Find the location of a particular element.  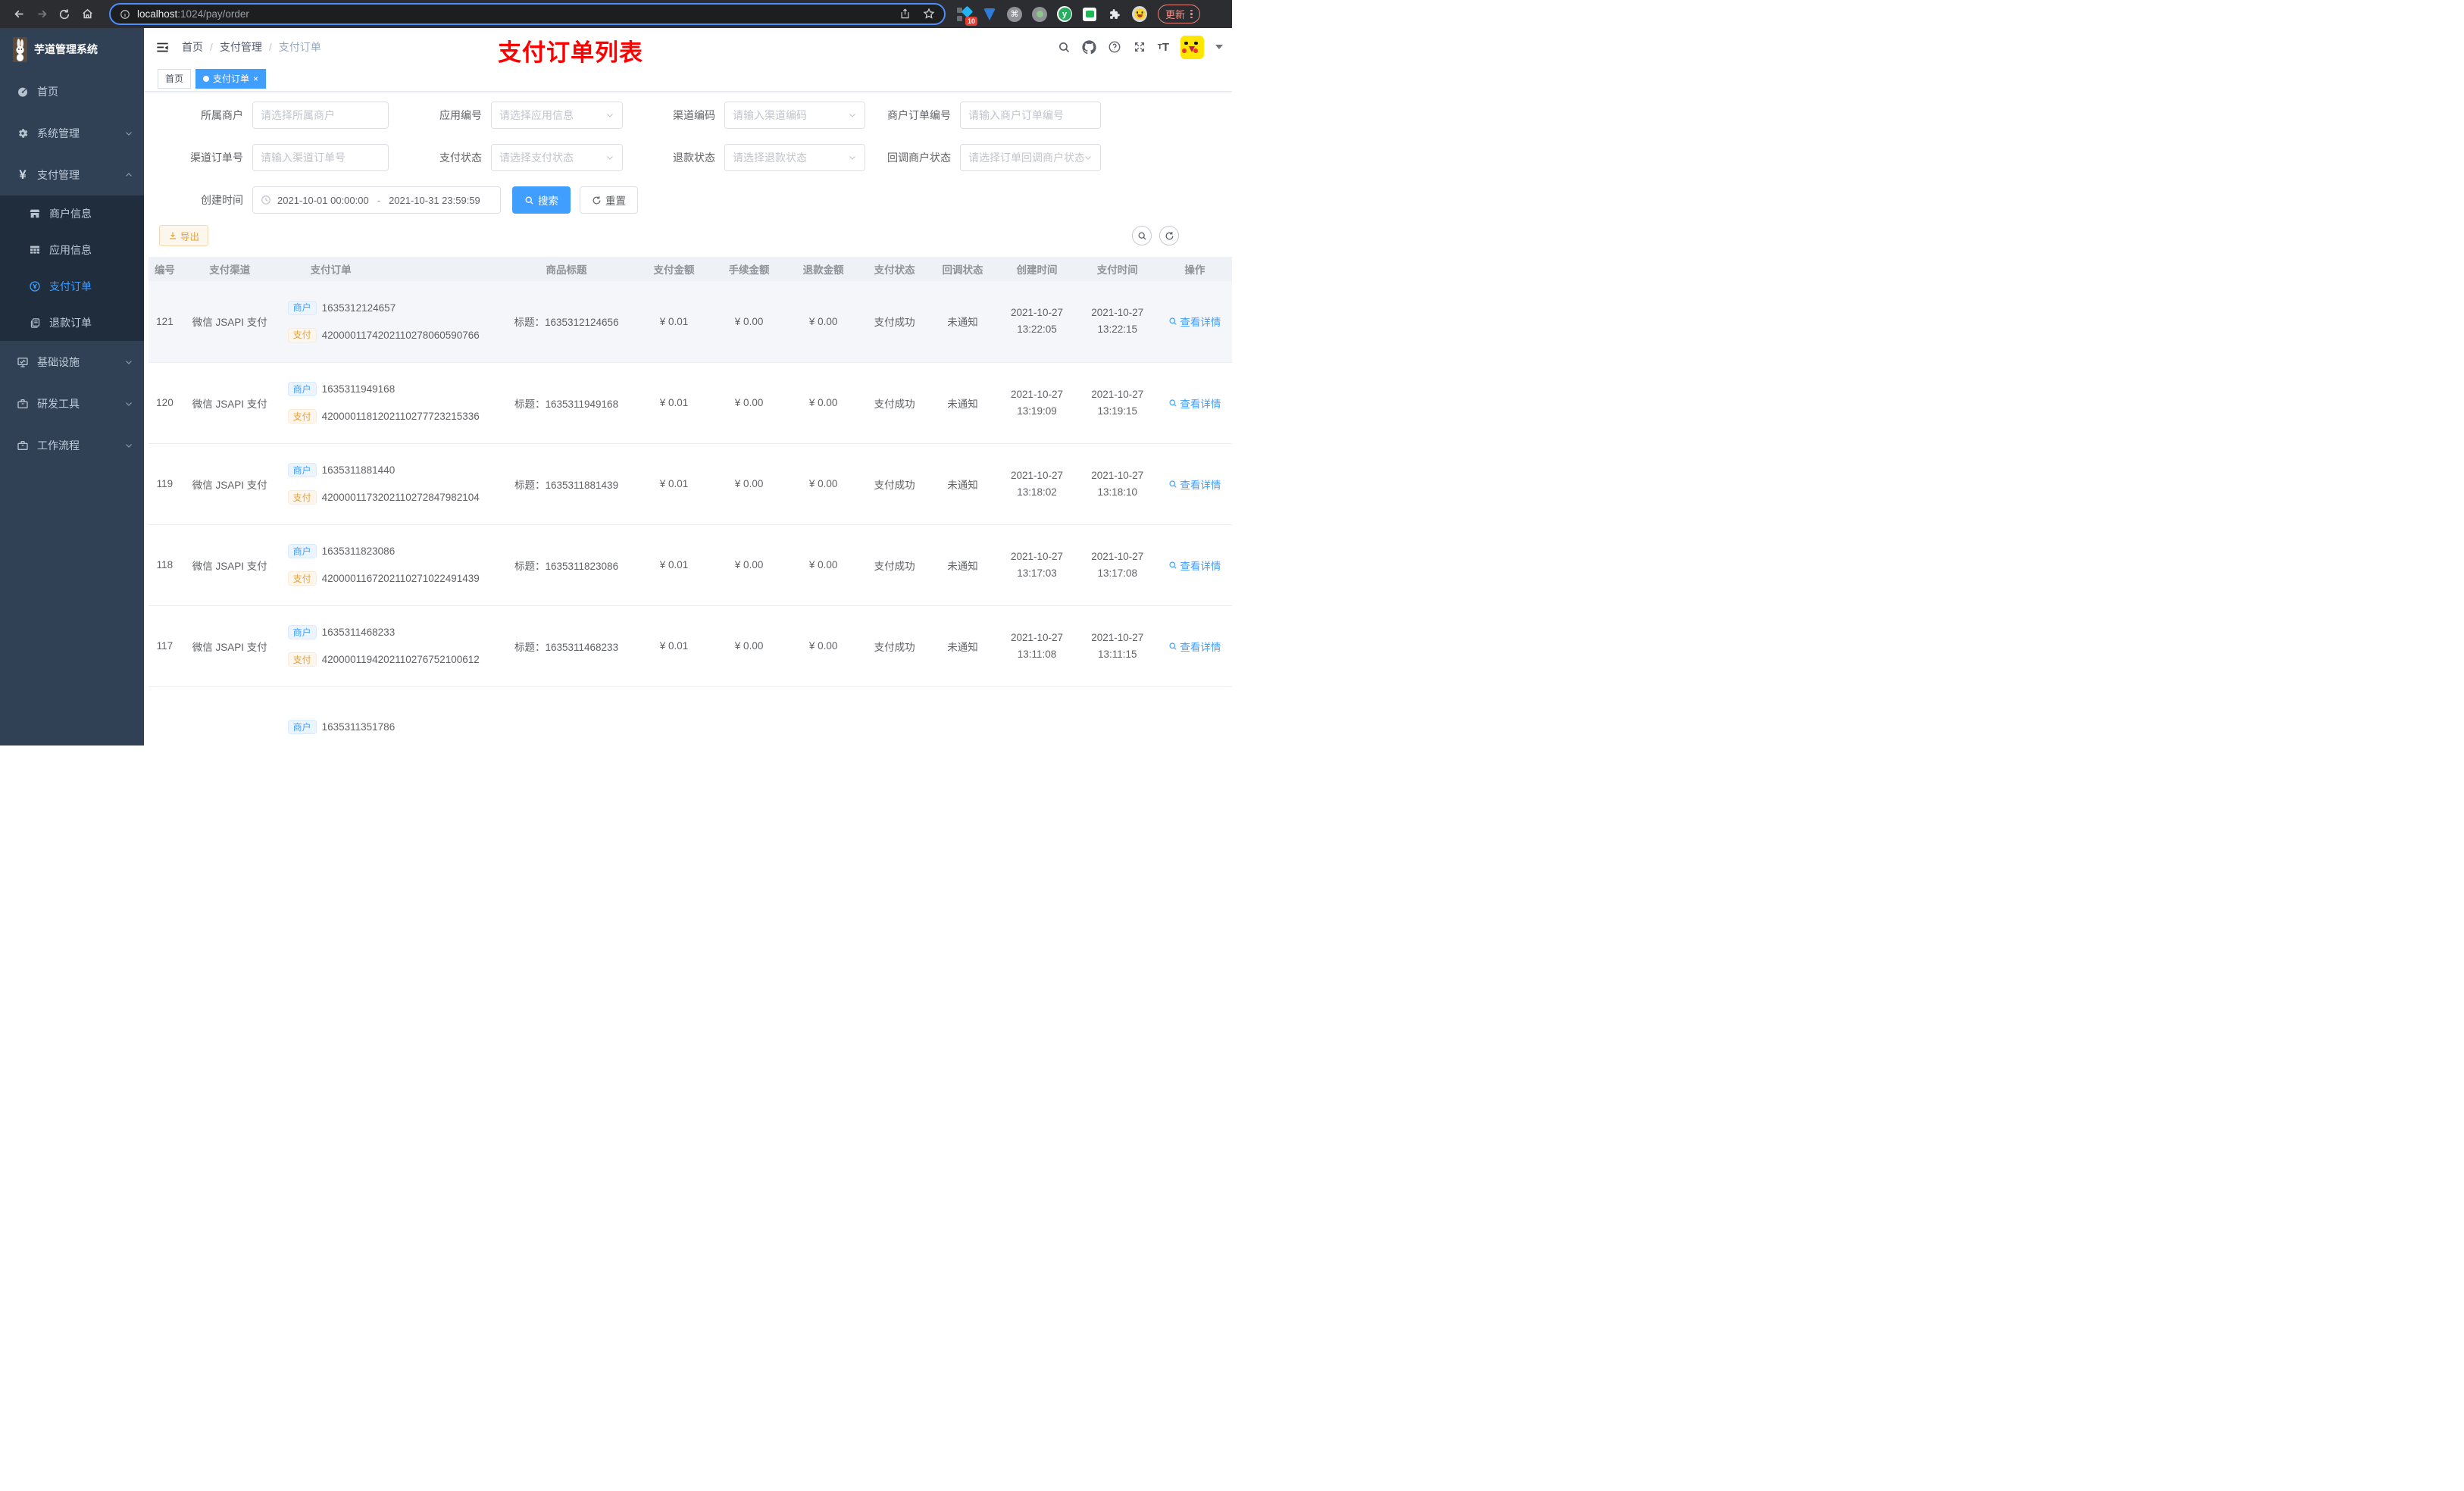

cell-create-time: 2021-10-27 13:18:02 is located at coordinates (1036, 484).